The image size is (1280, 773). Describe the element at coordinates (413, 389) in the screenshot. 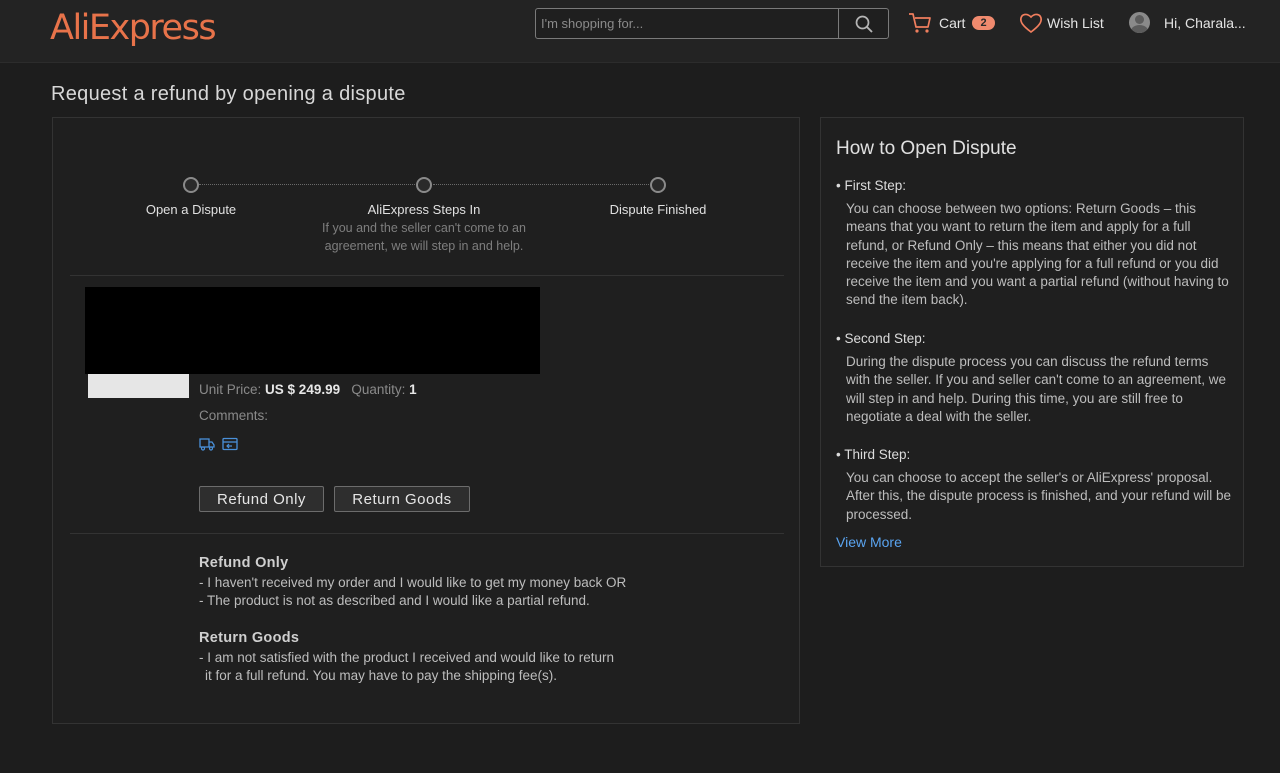

I see `quantity-value: 1` at that location.